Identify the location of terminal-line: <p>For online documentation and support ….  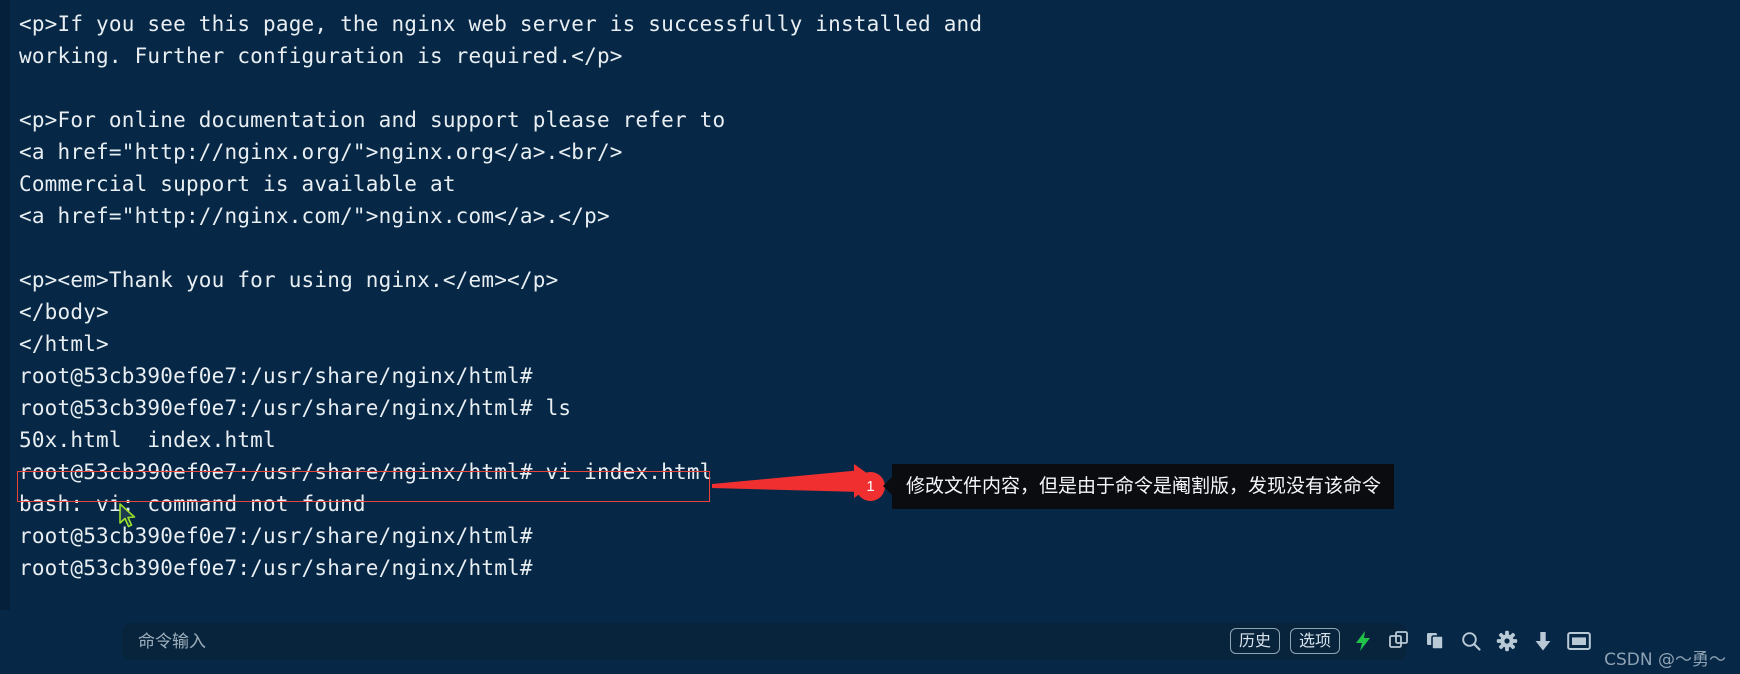
(372, 120).